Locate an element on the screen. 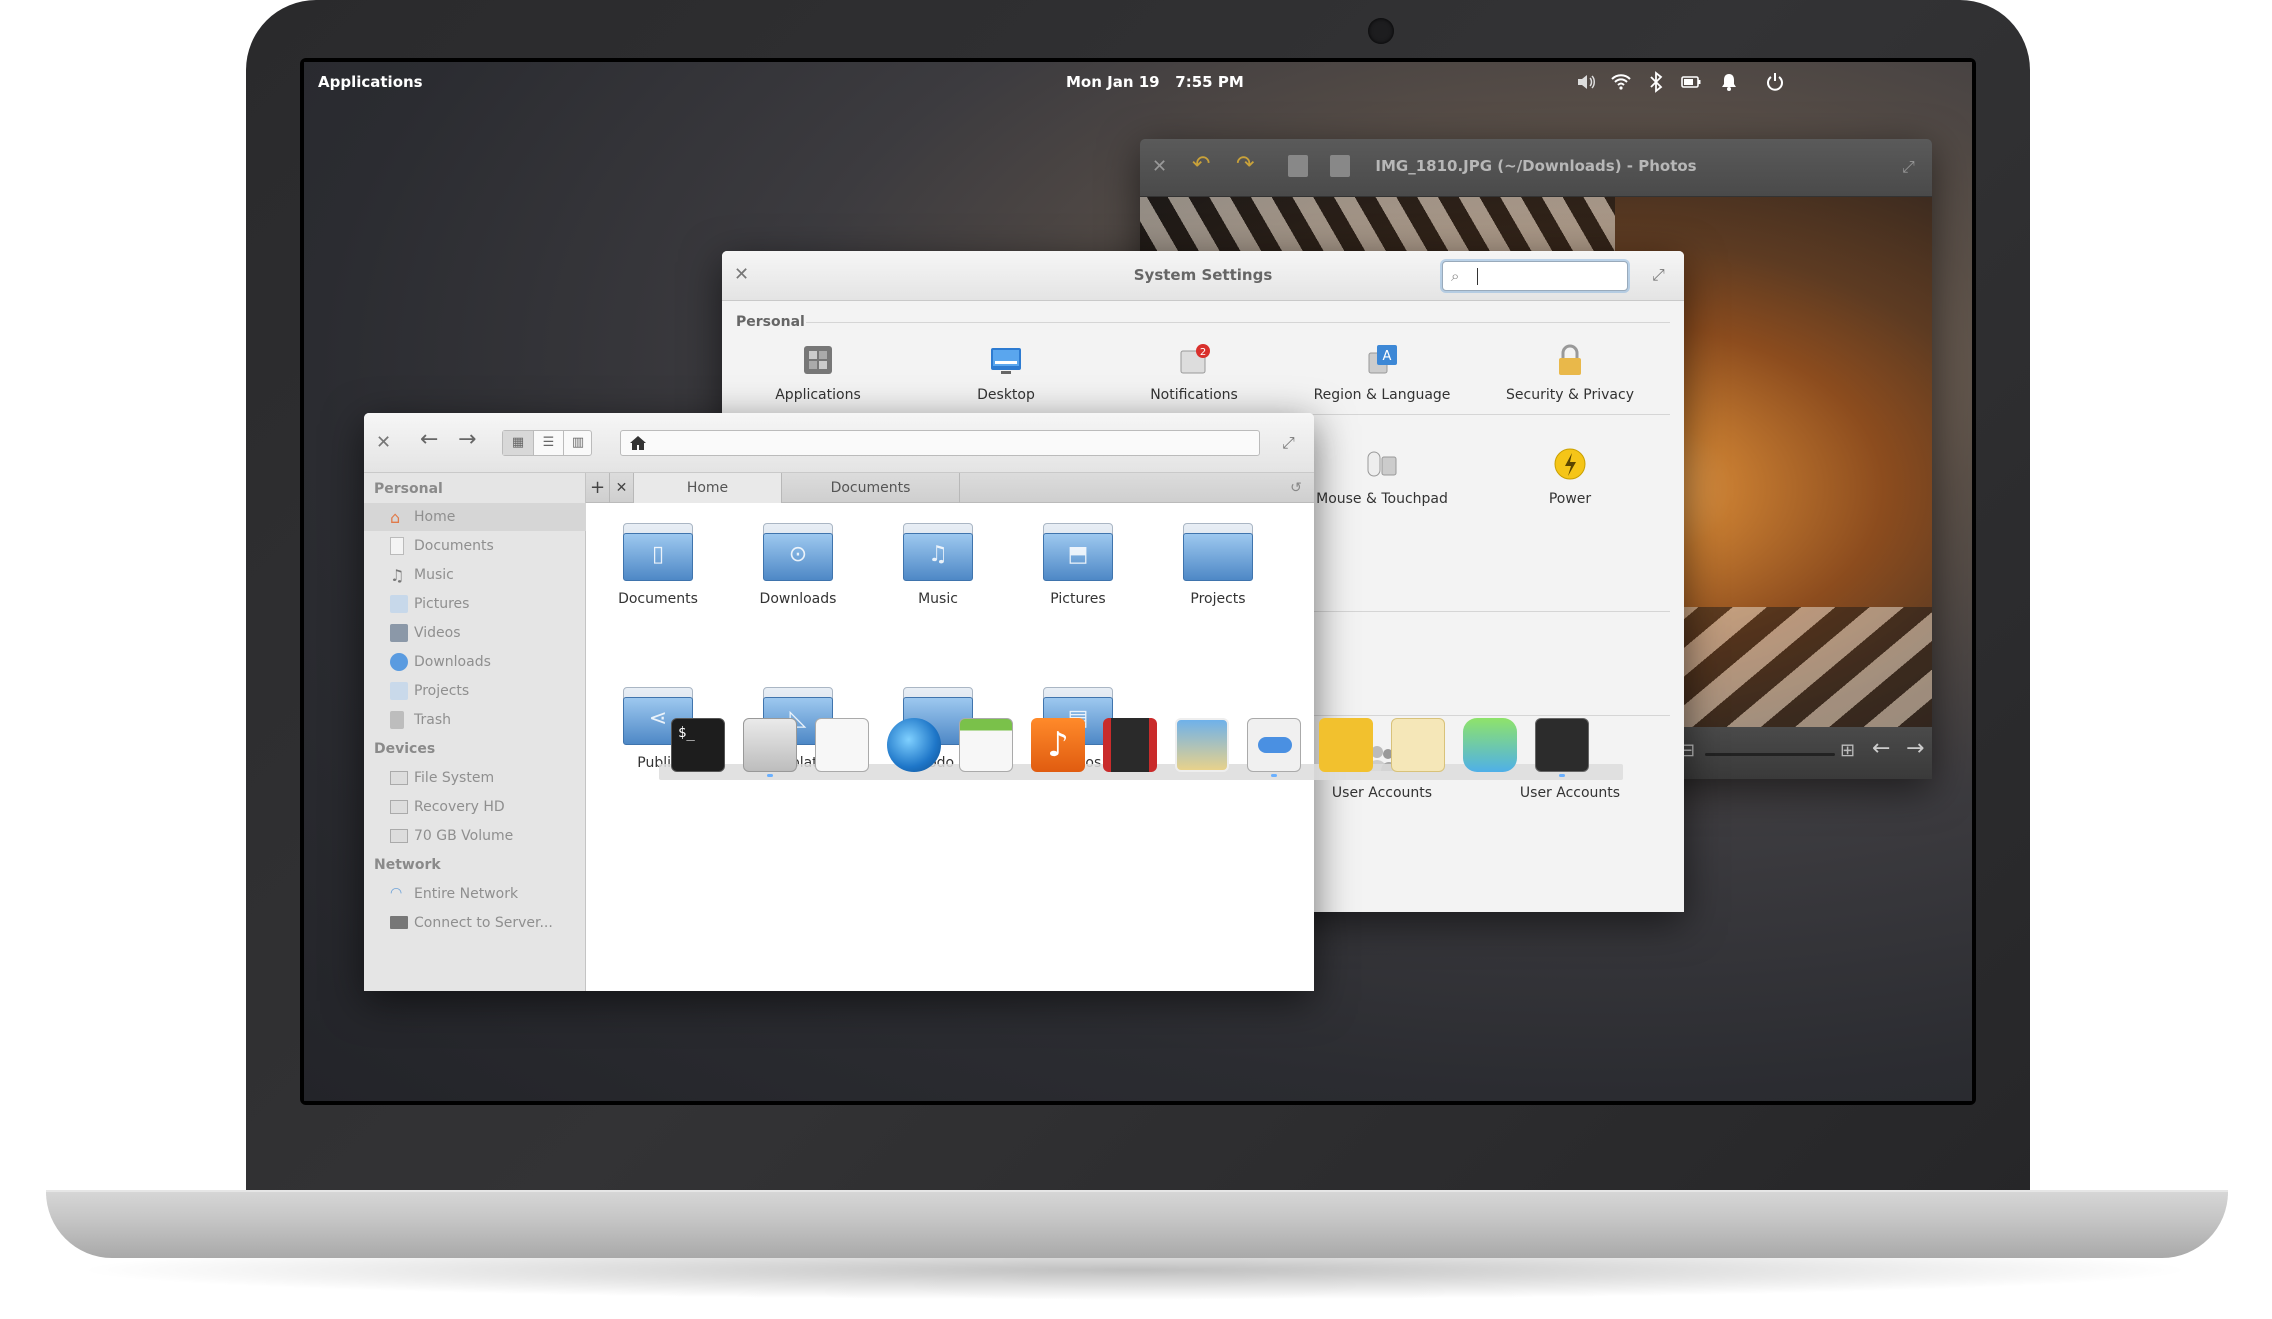 This screenshot has height=1319, width=2272. sidebar-item-trash: Trash is located at coordinates (475, 720).